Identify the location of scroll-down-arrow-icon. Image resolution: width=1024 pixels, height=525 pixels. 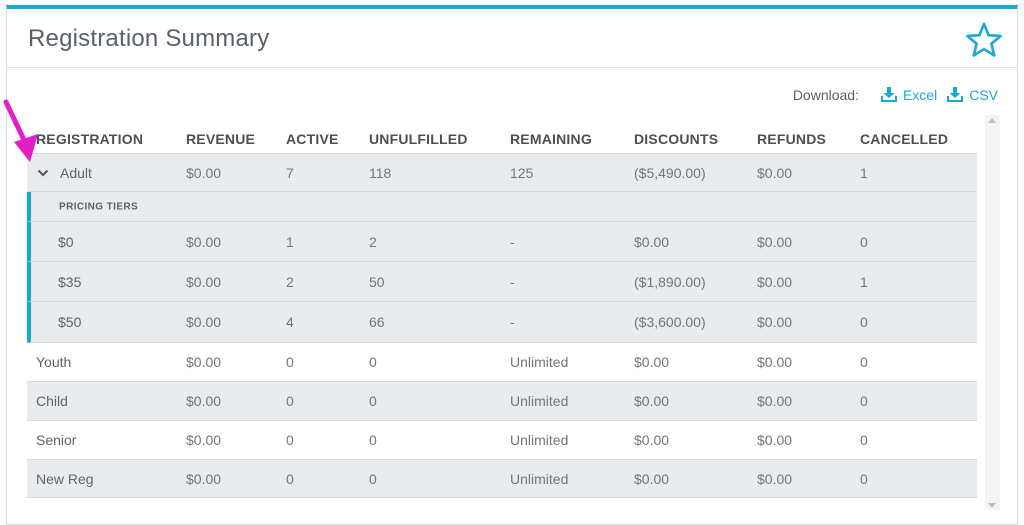
(992, 505).